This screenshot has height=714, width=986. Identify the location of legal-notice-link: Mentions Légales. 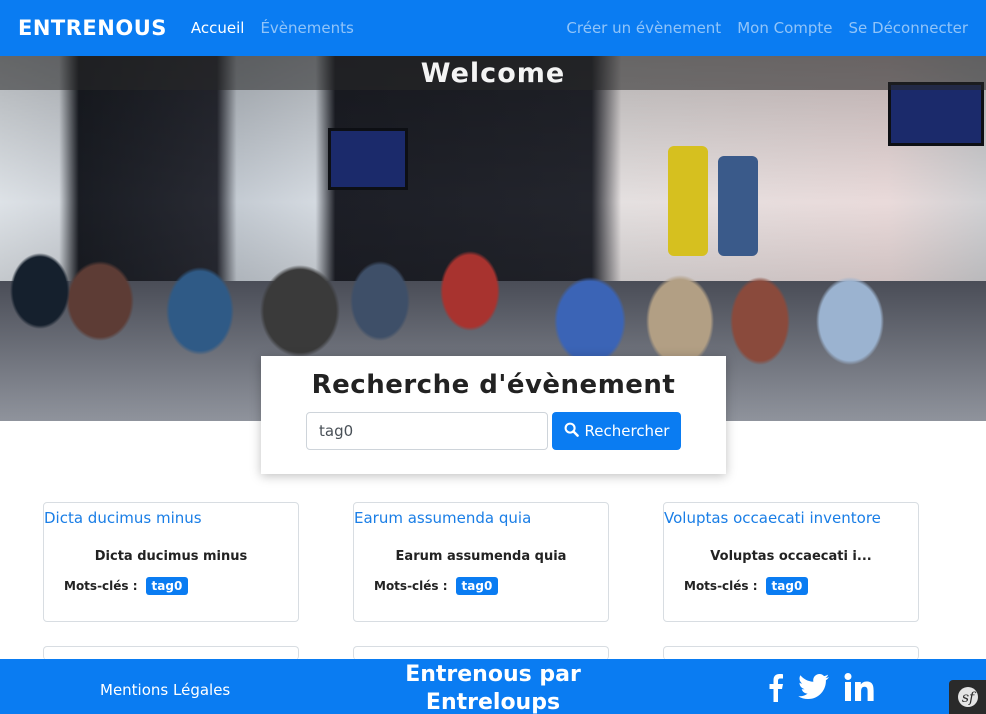
(165, 690).